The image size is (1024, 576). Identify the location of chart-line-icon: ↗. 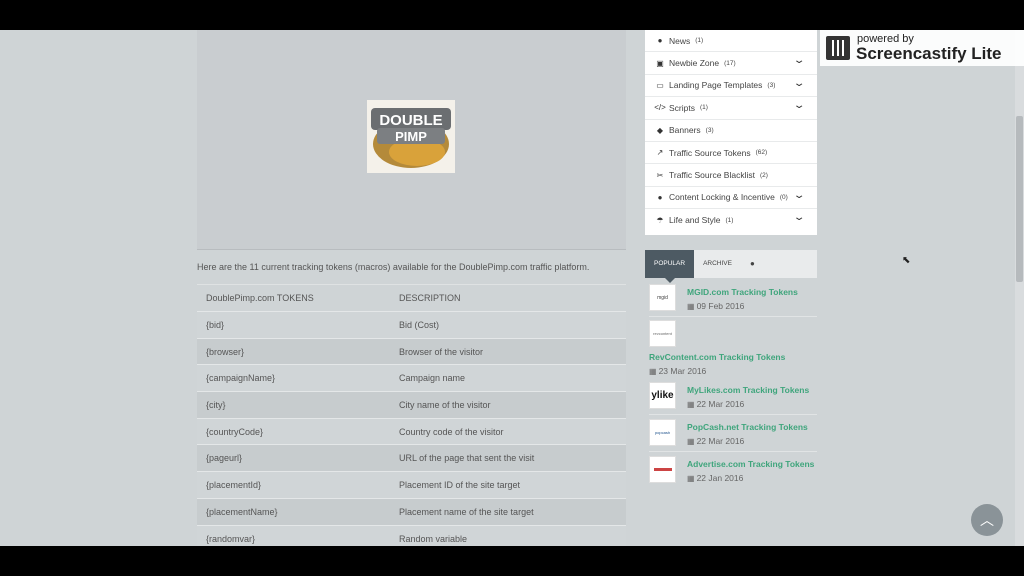
(660, 153).